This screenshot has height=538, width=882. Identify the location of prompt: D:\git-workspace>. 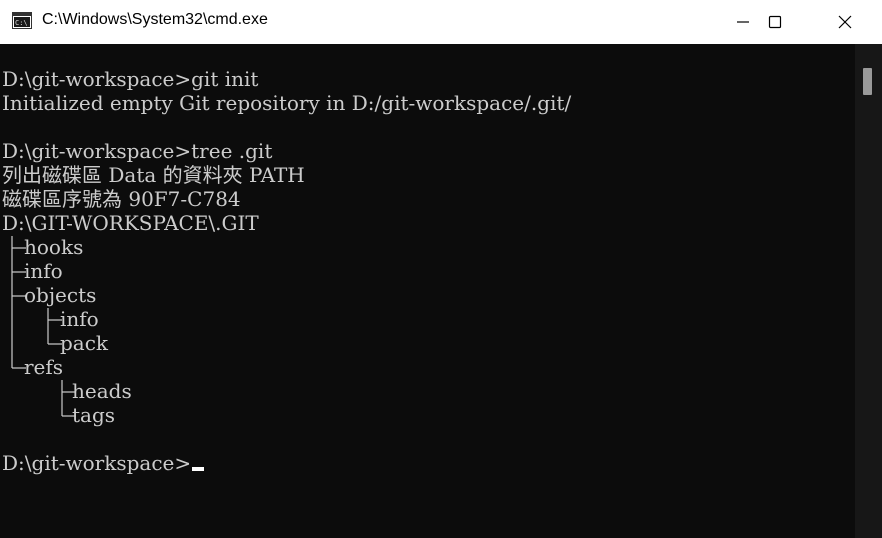
(97, 463).